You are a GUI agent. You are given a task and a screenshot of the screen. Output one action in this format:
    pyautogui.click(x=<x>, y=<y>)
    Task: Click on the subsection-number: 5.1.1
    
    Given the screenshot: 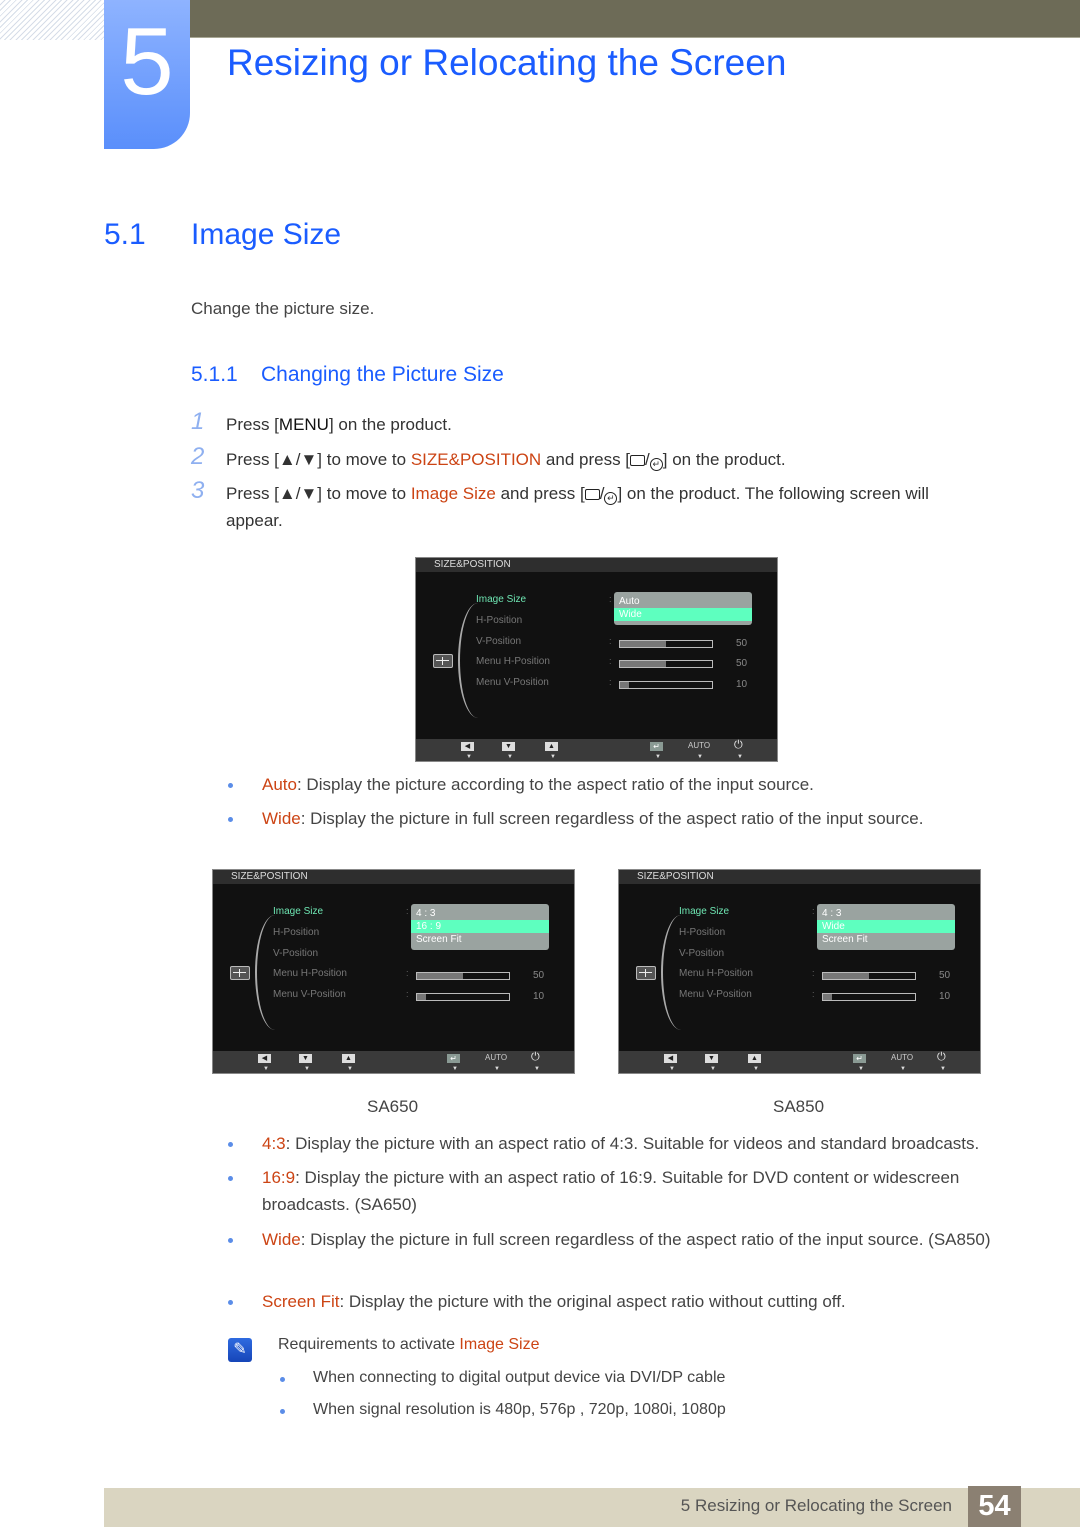 What is the action you would take?
    pyautogui.click(x=214, y=374)
    